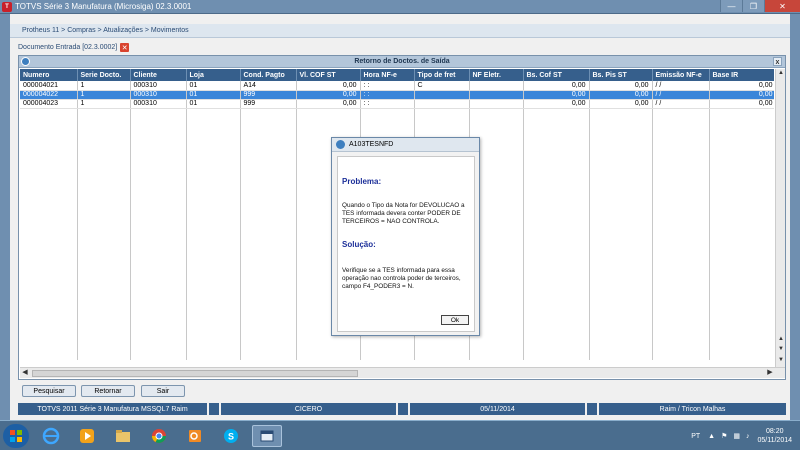  What do you see at coordinates (158, 75) in the screenshot?
I see `column-header: Cliente` at bounding box center [158, 75].